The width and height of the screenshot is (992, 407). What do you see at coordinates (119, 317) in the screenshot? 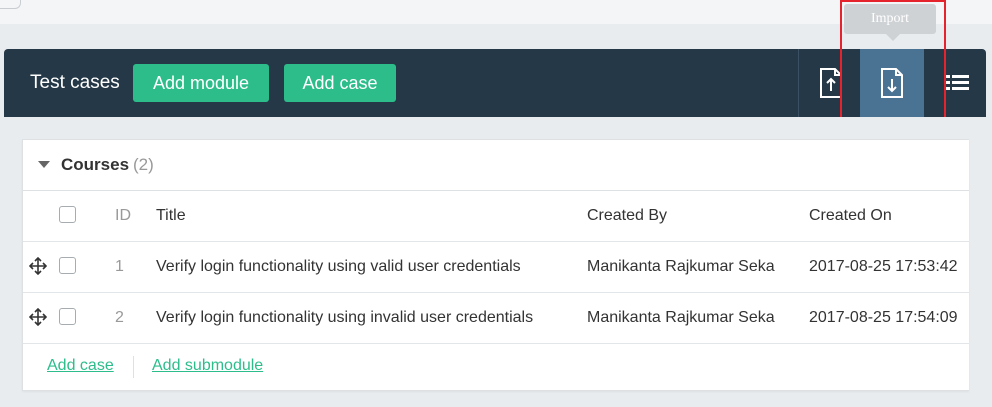
I see `row-id: 2` at bounding box center [119, 317].